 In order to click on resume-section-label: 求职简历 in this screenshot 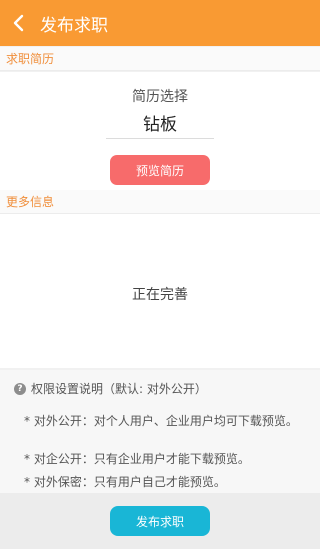, I will do `click(160, 59)`.